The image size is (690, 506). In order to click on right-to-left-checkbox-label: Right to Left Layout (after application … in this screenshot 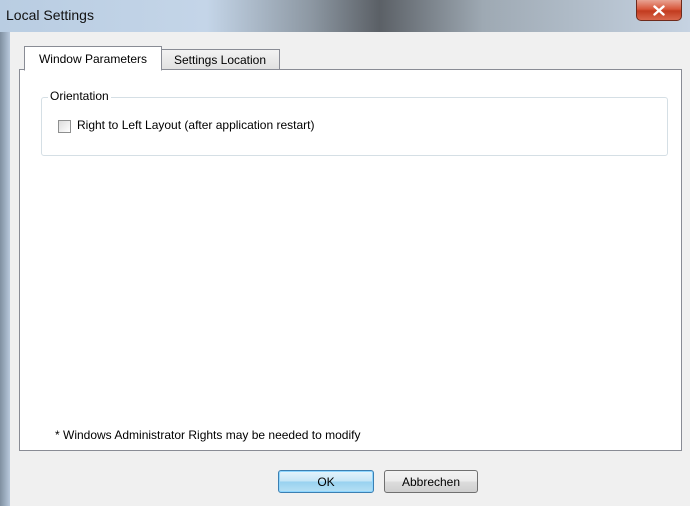, I will do `click(195, 125)`.